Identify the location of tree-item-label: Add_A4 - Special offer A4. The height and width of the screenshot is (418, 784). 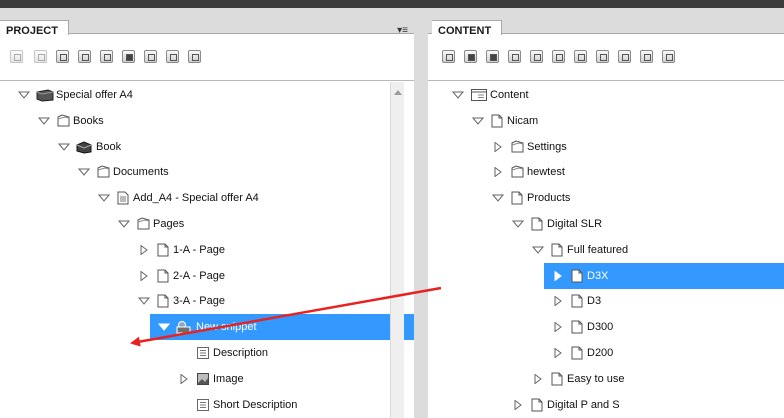
(196, 198).